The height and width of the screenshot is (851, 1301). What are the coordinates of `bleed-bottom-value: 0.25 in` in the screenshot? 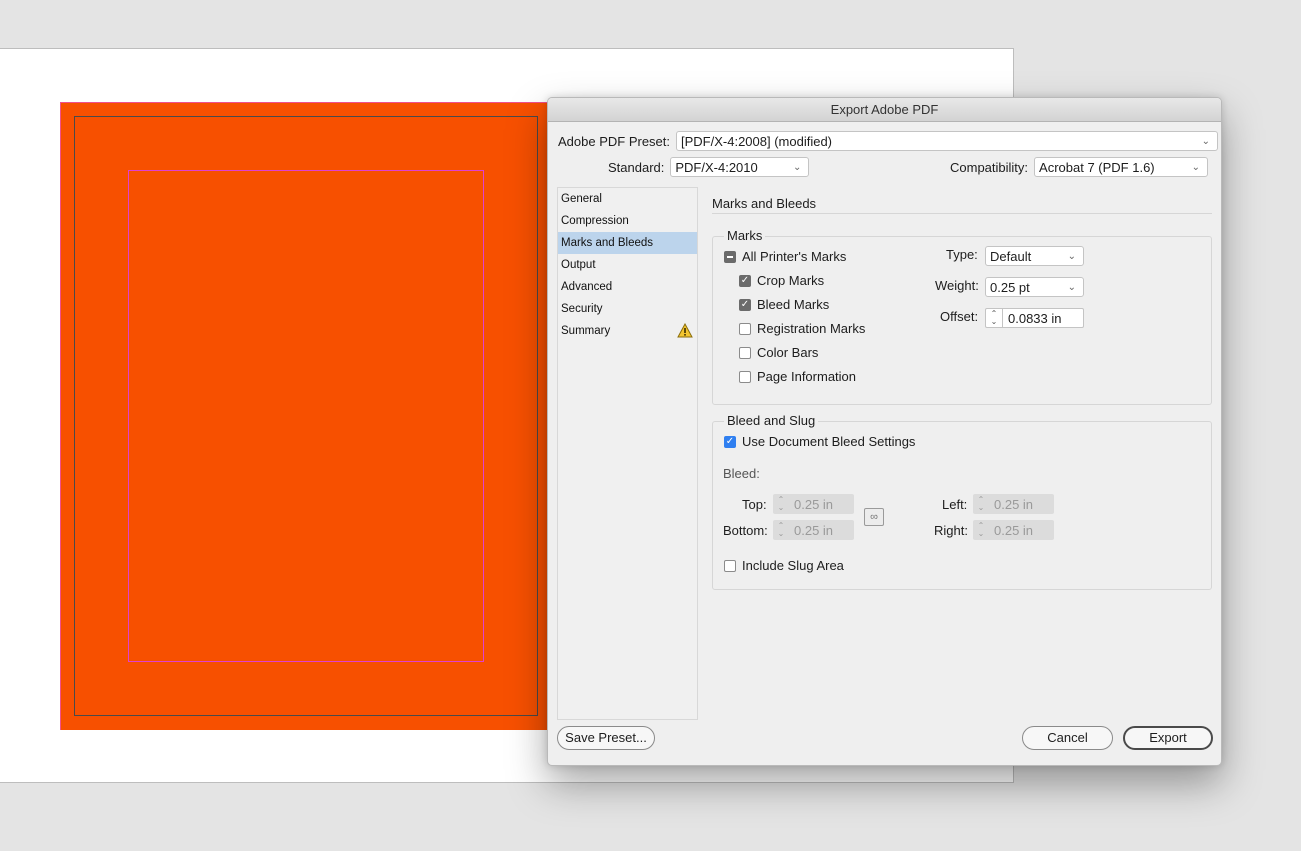 It's located at (814, 530).